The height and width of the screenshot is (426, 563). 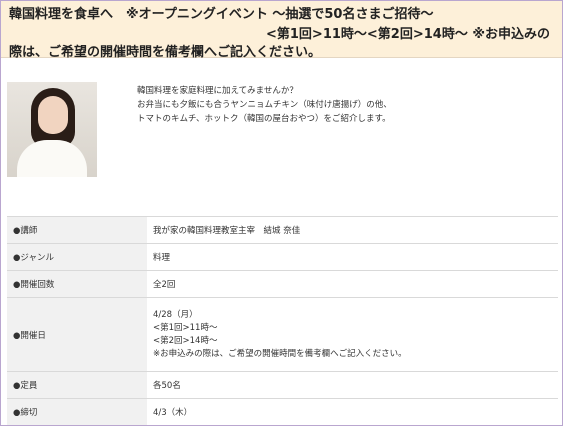 What do you see at coordinates (352, 385) in the screenshot?
I see `row-value-capacity: 各50名` at bounding box center [352, 385].